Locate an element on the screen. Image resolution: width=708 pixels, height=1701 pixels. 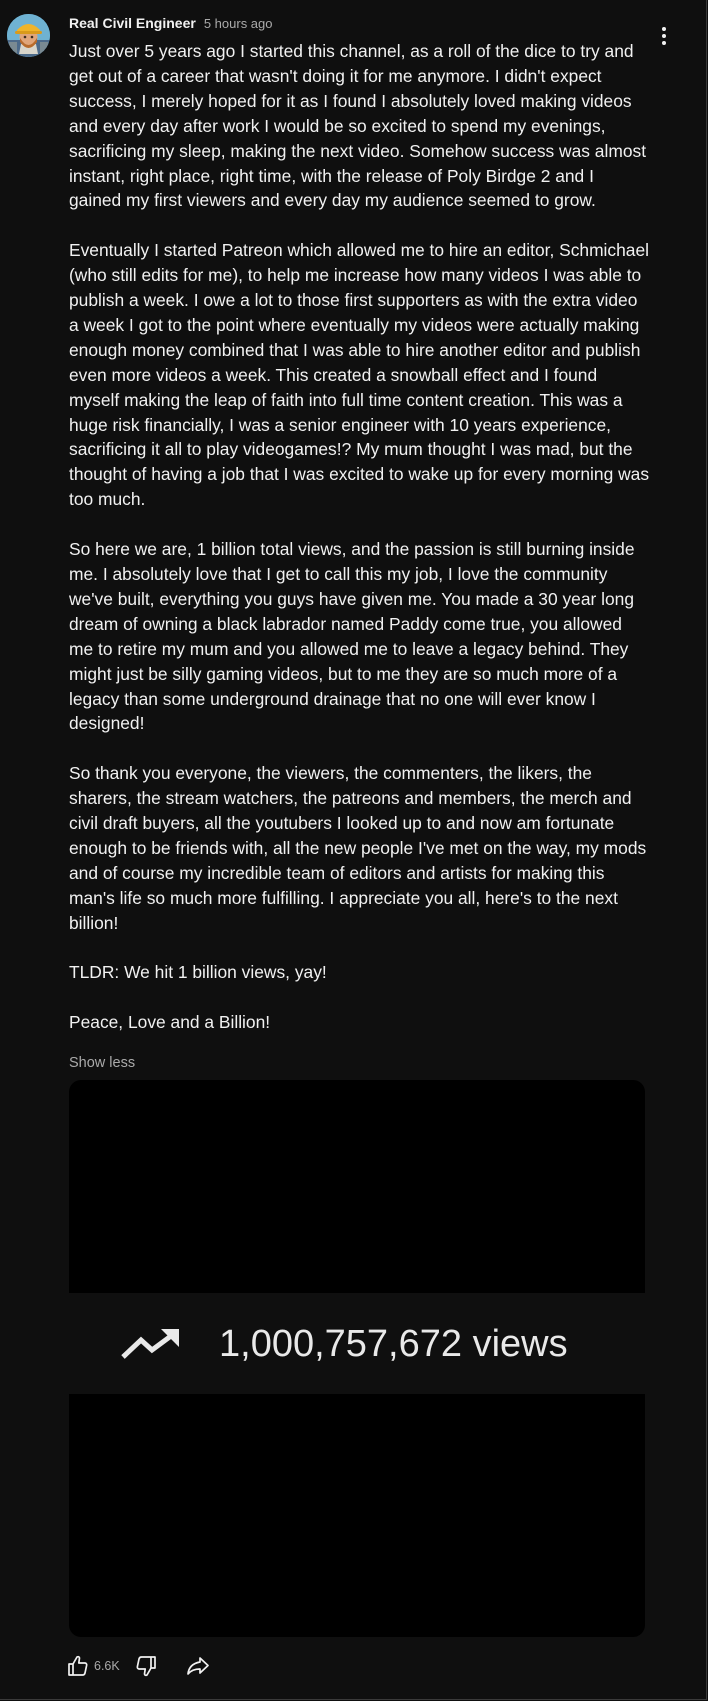
more-vert-icon is located at coordinates (664, 36).